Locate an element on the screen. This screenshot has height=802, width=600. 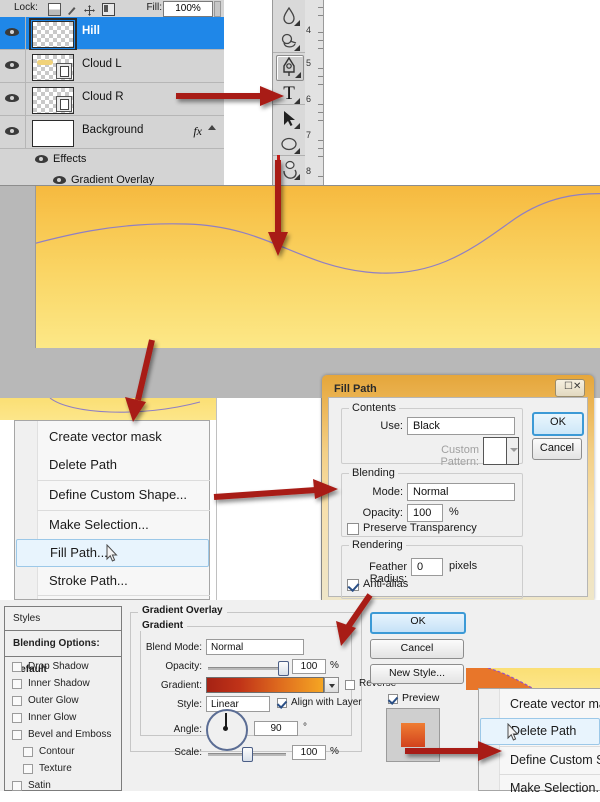
style-item-bevel-and-emboss: Bevel and Emboss is located at coordinates (63, 735).